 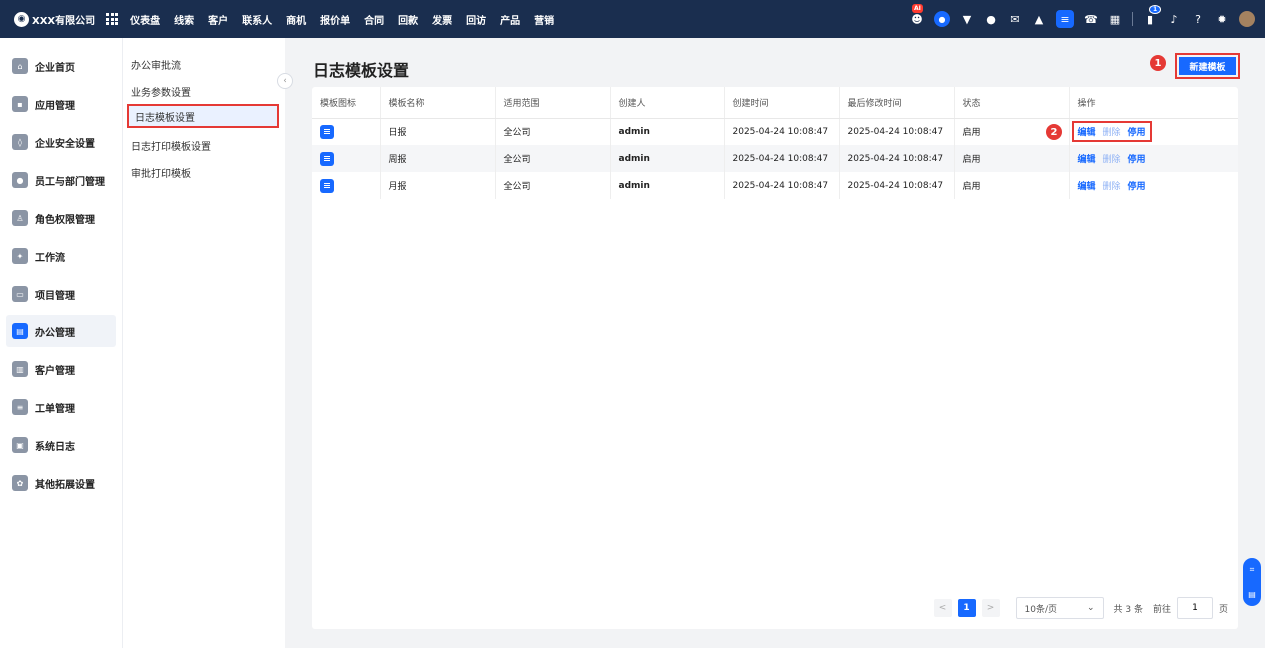 I want to click on pagination: < 1 > 10条/页 ⌄ 共 3 条 前往 页, so click(x=1078, y=608).